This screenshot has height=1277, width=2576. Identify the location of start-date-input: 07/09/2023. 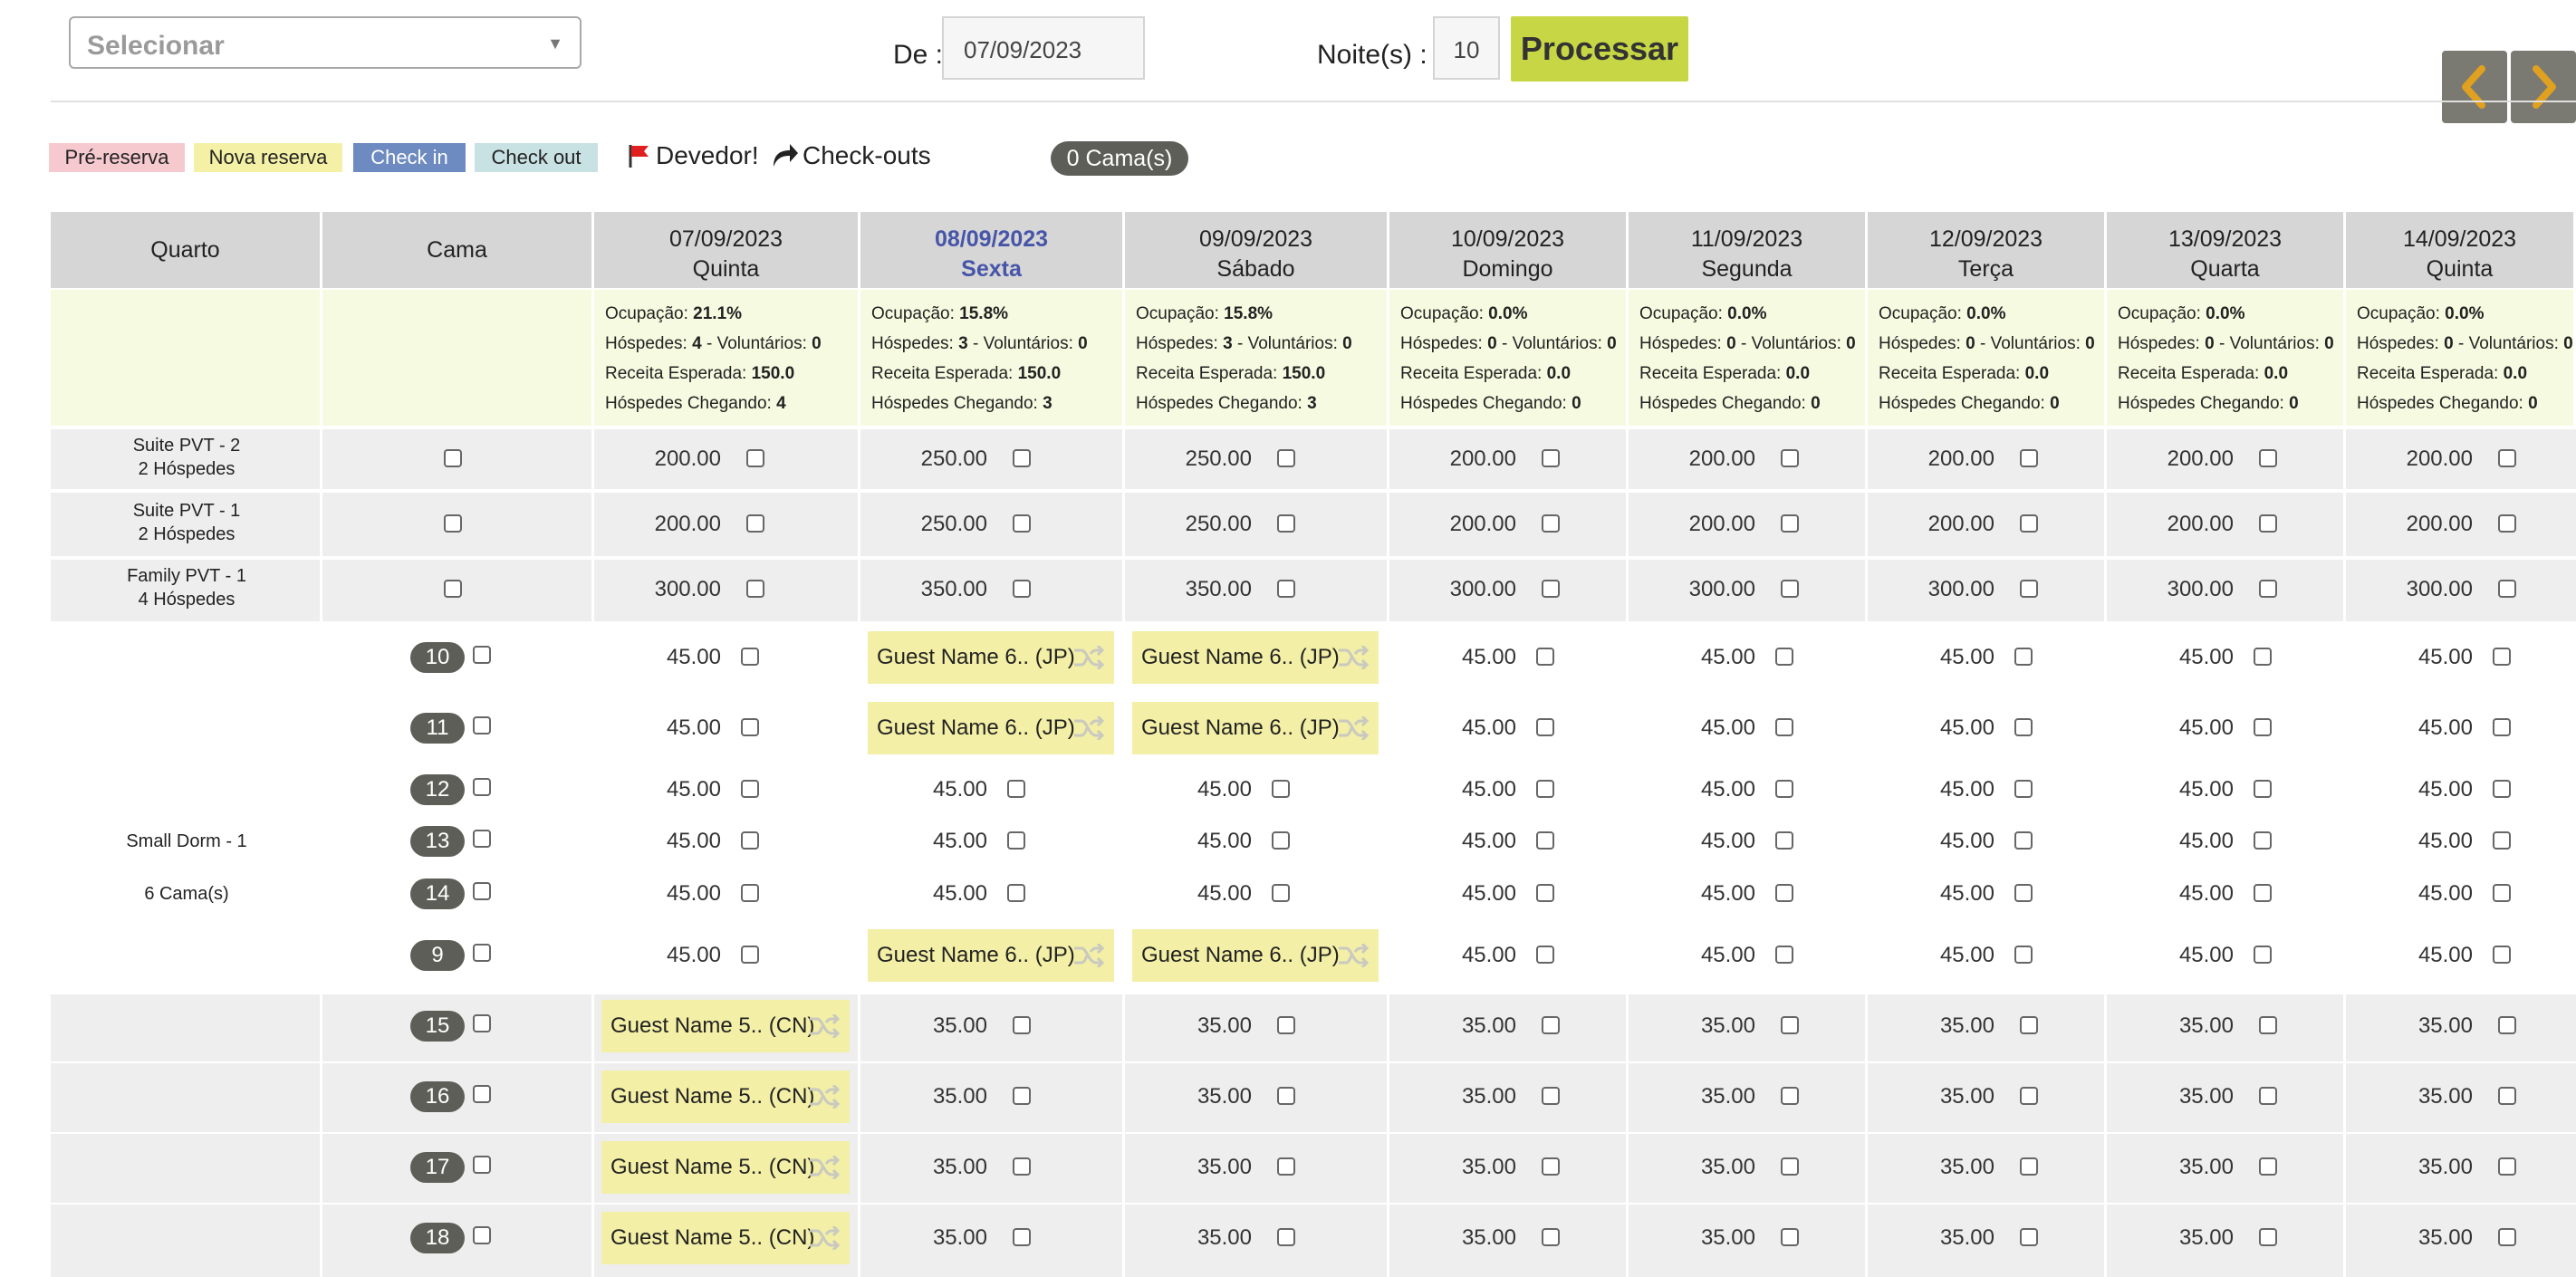
(1043, 48).